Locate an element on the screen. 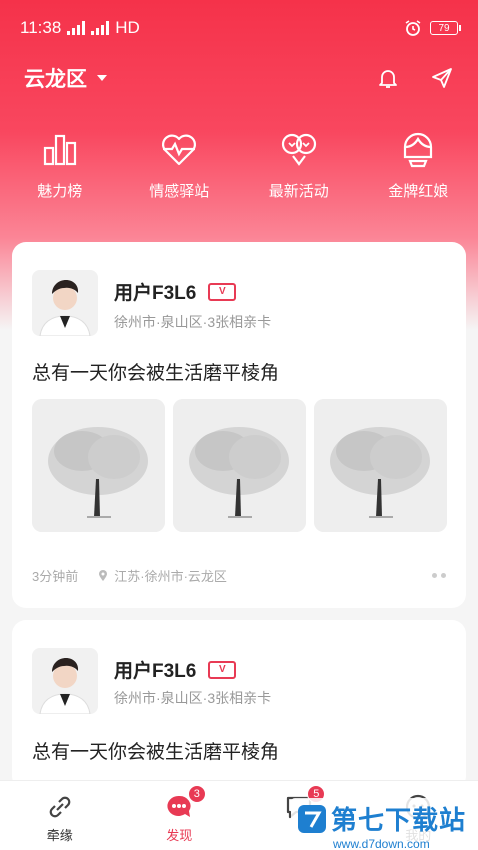 This screenshot has width=478, height=850. battery-level: 79 is located at coordinates (444, 28).